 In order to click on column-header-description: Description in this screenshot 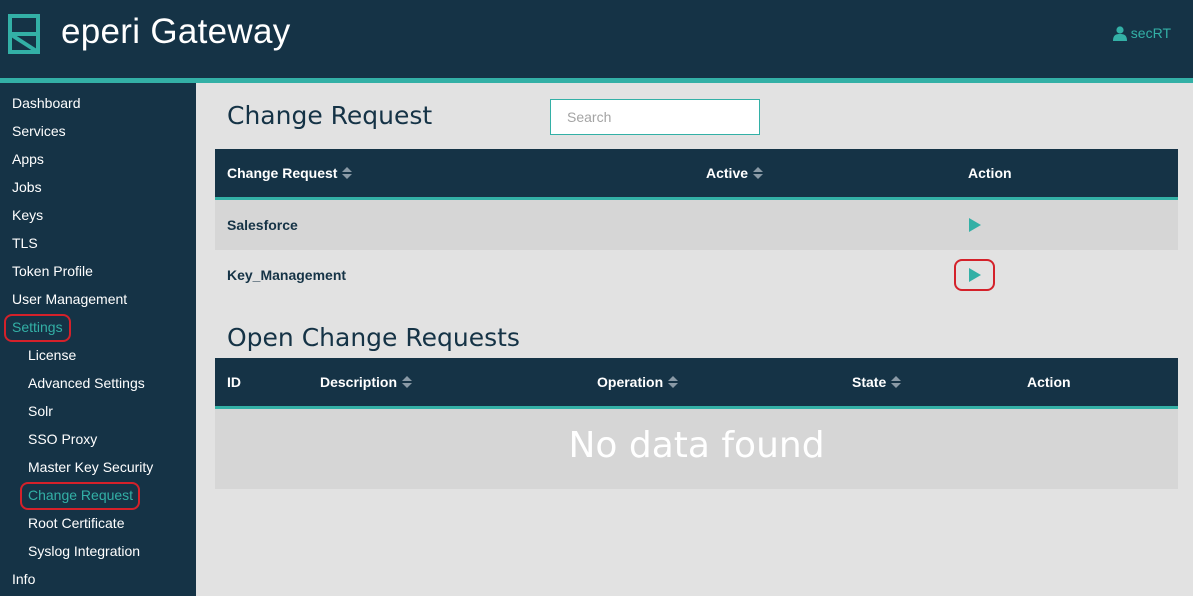, I will do `click(366, 382)`.